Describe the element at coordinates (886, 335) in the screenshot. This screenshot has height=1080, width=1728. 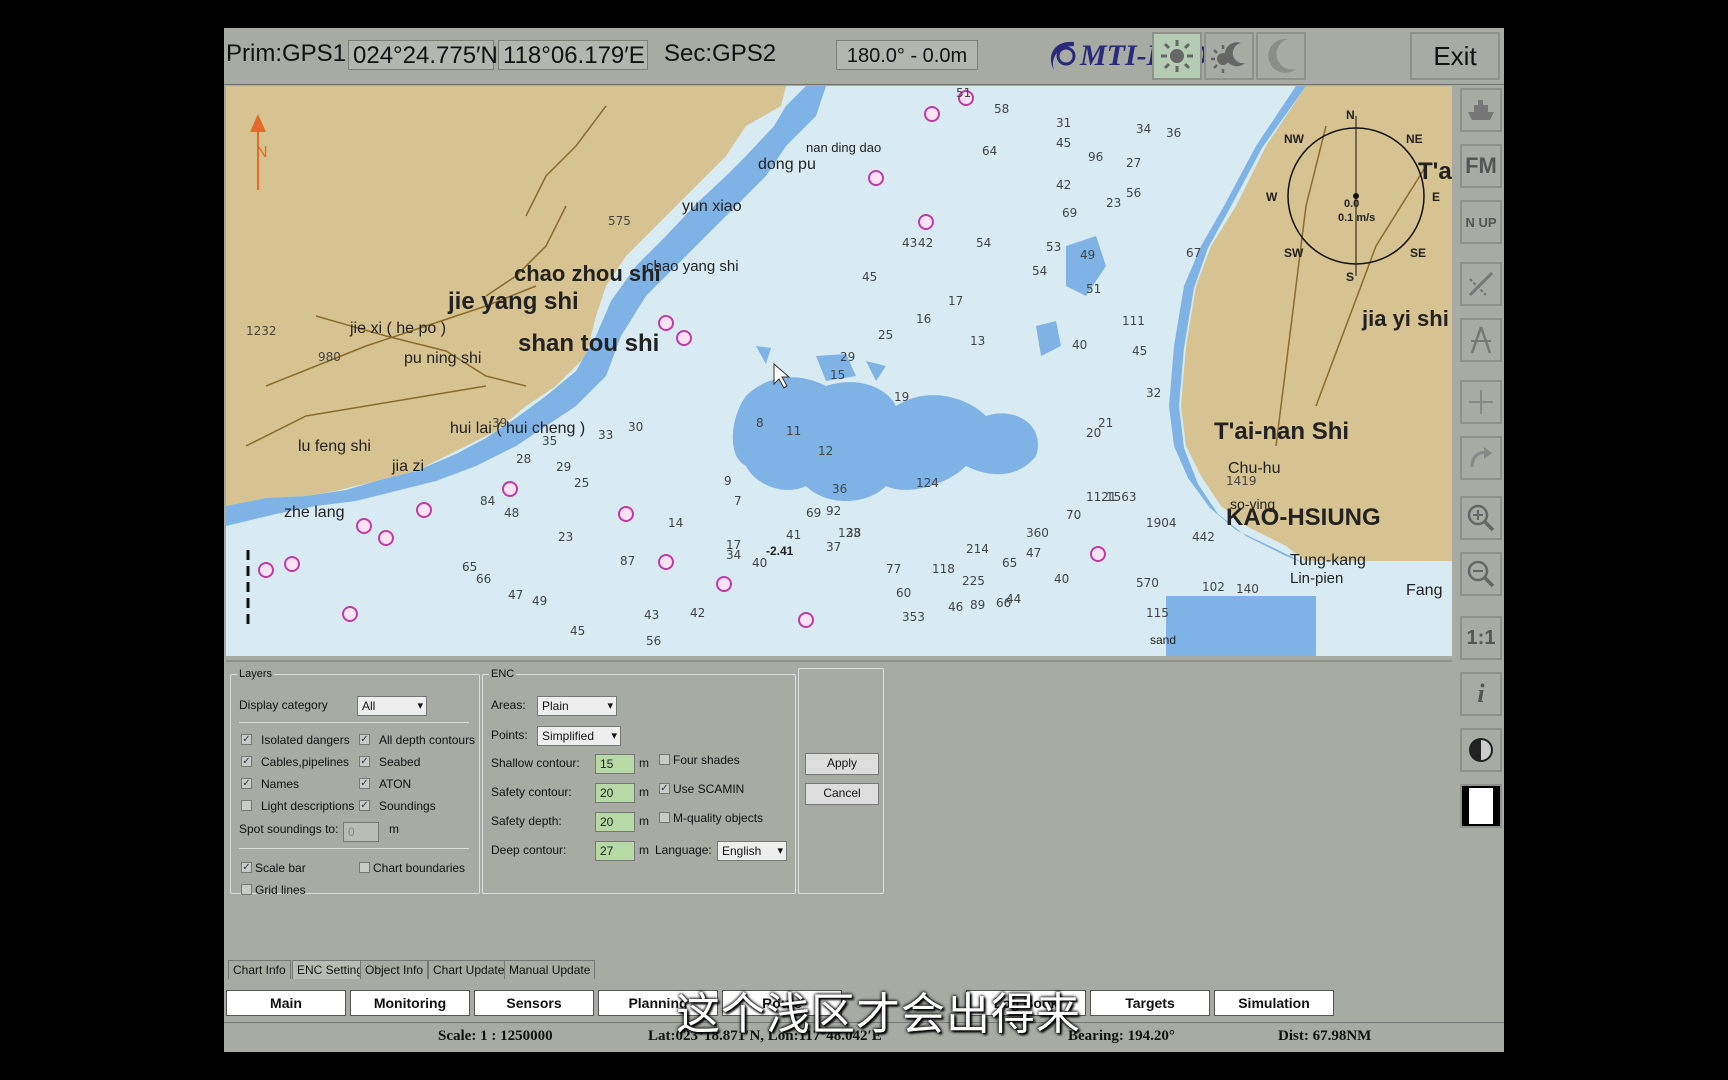
I see `depth-sounding: 25` at that location.